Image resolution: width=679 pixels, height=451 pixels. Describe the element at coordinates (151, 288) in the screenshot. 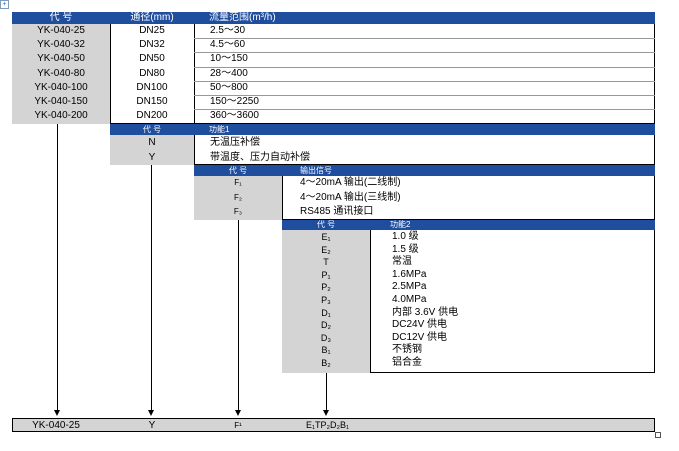

I see `connector-line-function1` at that location.